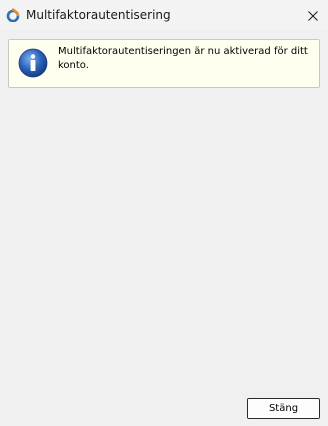 The width and height of the screenshot is (328, 426). What do you see at coordinates (98, 15) in the screenshot?
I see `window-title: Multifaktorautentisering` at bounding box center [98, 15].